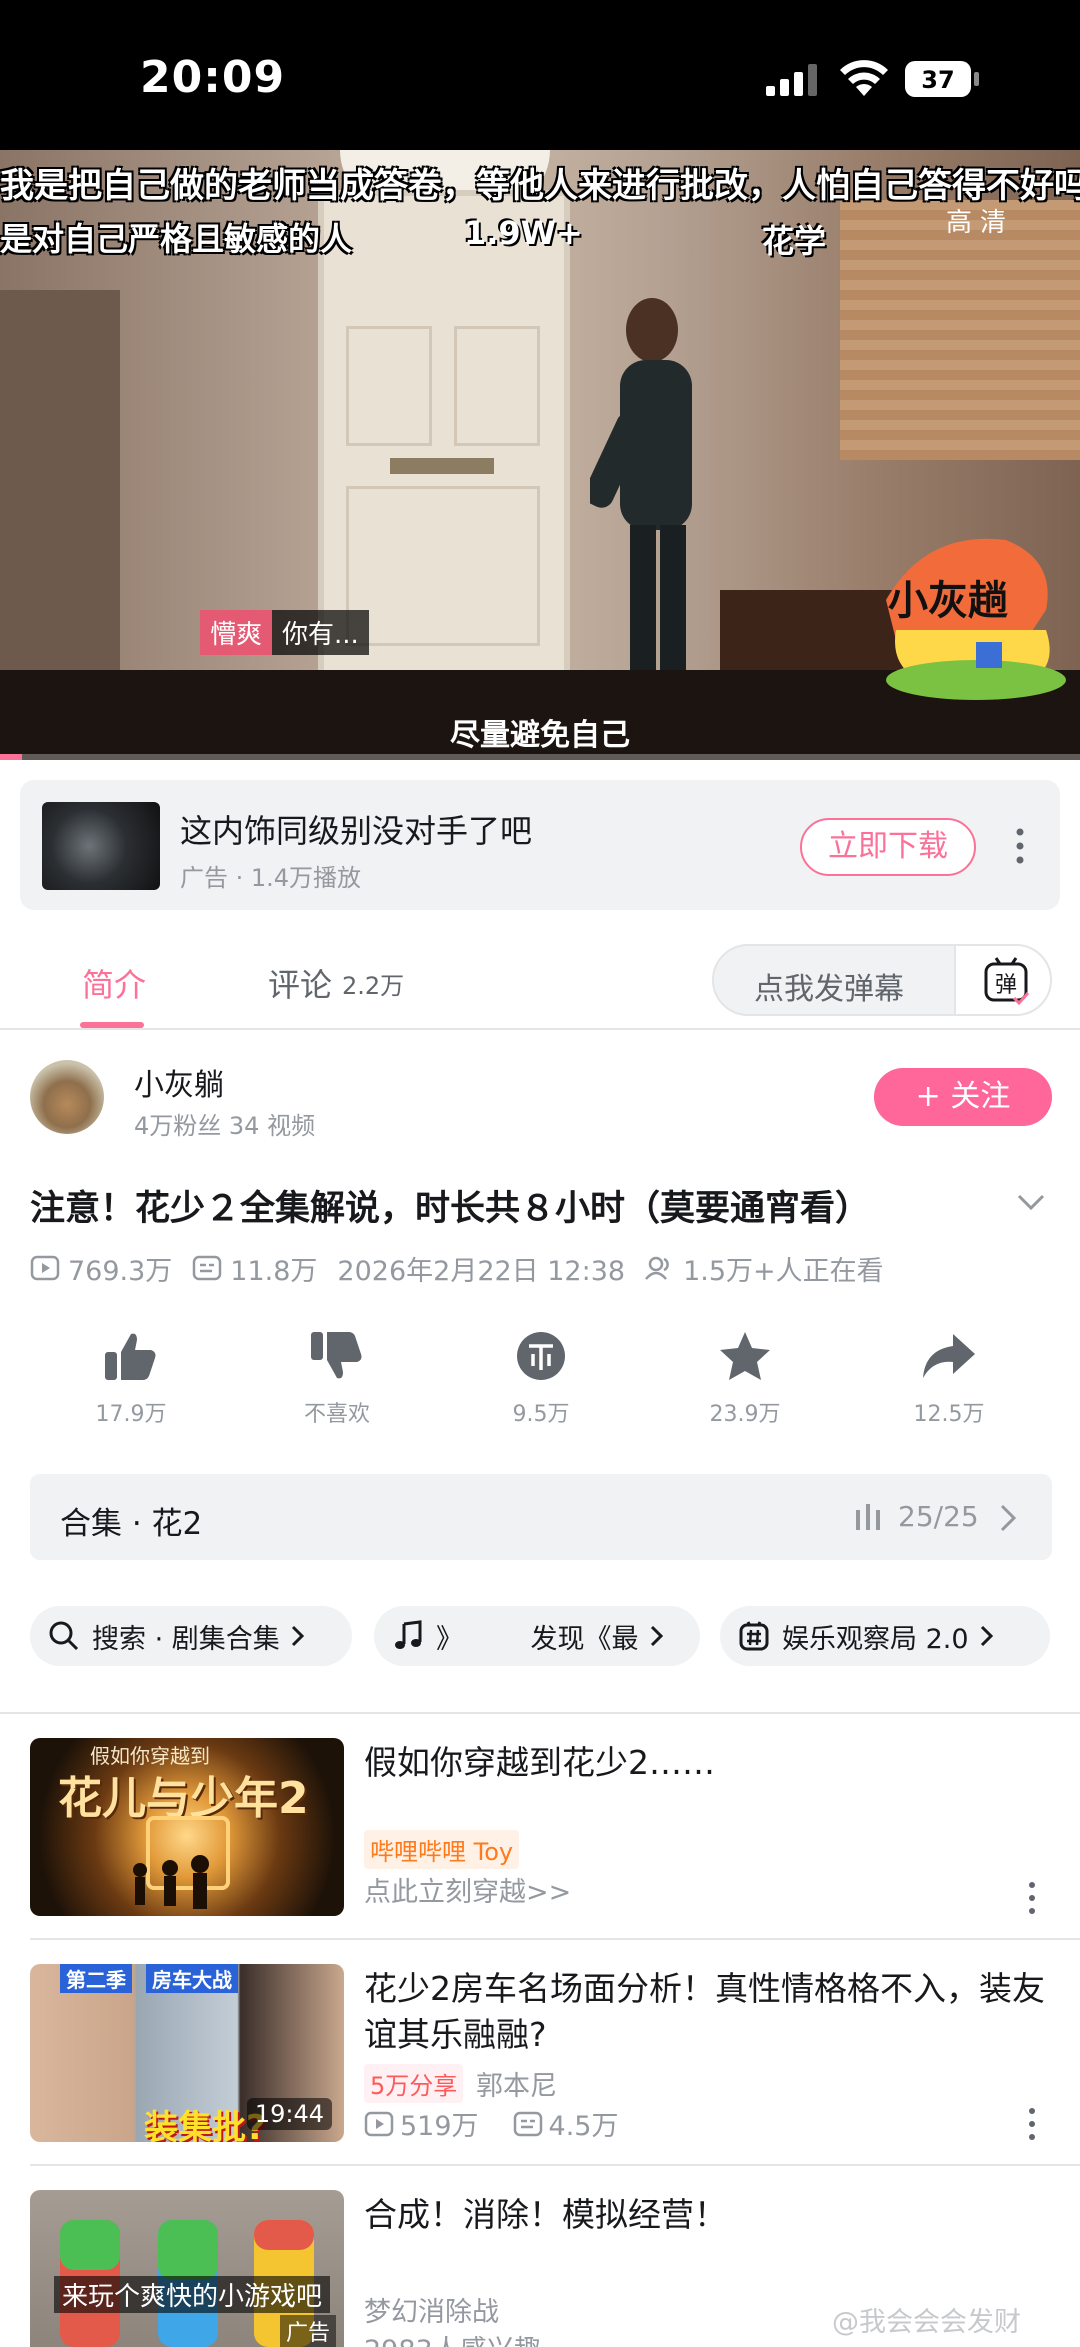 This screenshot has width=1080, height=2347. Describe the element at coordinates (131, 1414) in the screenshot. I see `like-count: 17.9万` at that location.